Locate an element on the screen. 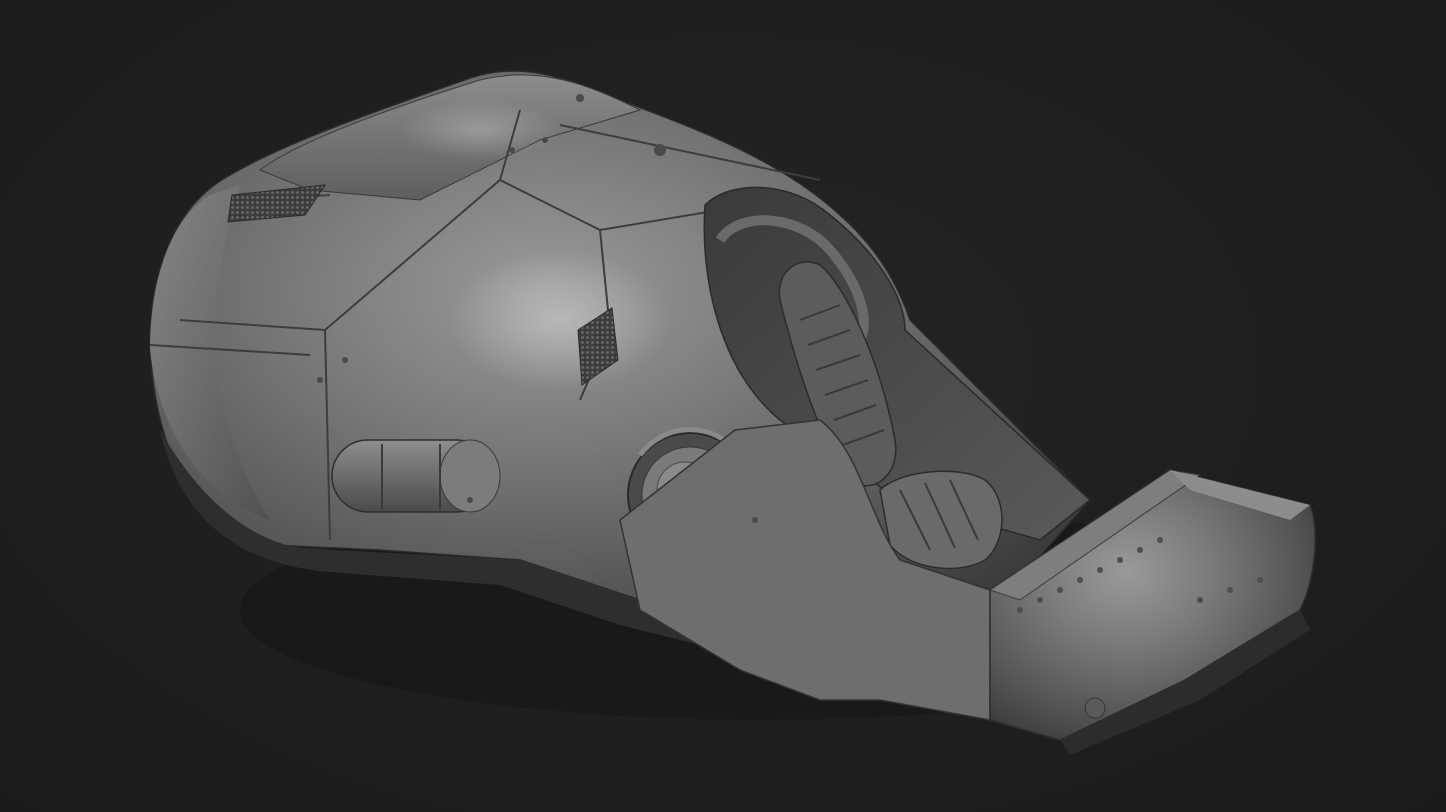  fuel-tank is located at coordinates (416, 476).